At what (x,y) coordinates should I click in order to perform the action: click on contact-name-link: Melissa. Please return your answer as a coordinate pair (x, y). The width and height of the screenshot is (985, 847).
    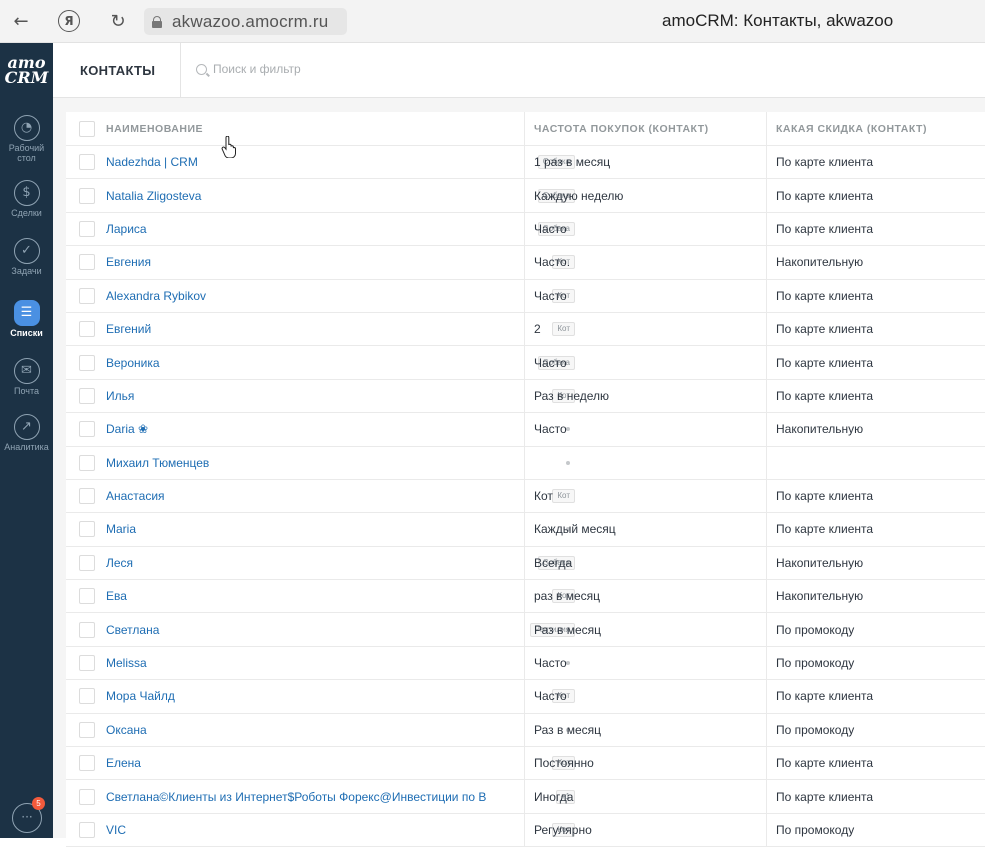
    Looking at the image, I should click on (316, 663).